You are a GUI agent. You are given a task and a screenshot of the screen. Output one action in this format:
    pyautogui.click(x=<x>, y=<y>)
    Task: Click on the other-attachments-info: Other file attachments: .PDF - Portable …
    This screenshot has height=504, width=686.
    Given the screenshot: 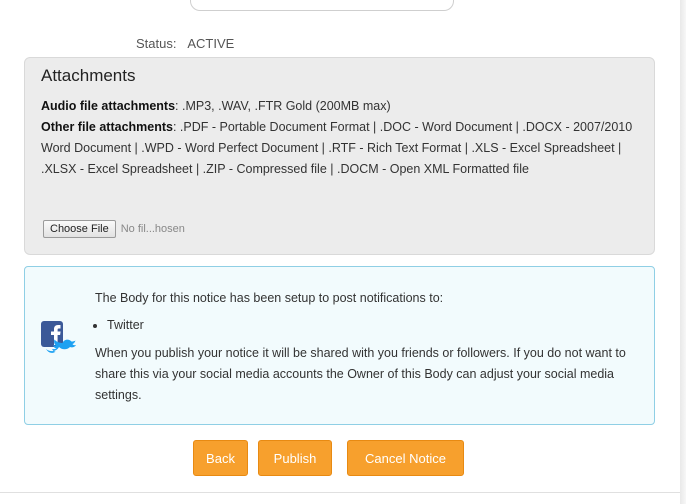 What is the action you would take?
    pyautogui.click(x=339, y=148)
    